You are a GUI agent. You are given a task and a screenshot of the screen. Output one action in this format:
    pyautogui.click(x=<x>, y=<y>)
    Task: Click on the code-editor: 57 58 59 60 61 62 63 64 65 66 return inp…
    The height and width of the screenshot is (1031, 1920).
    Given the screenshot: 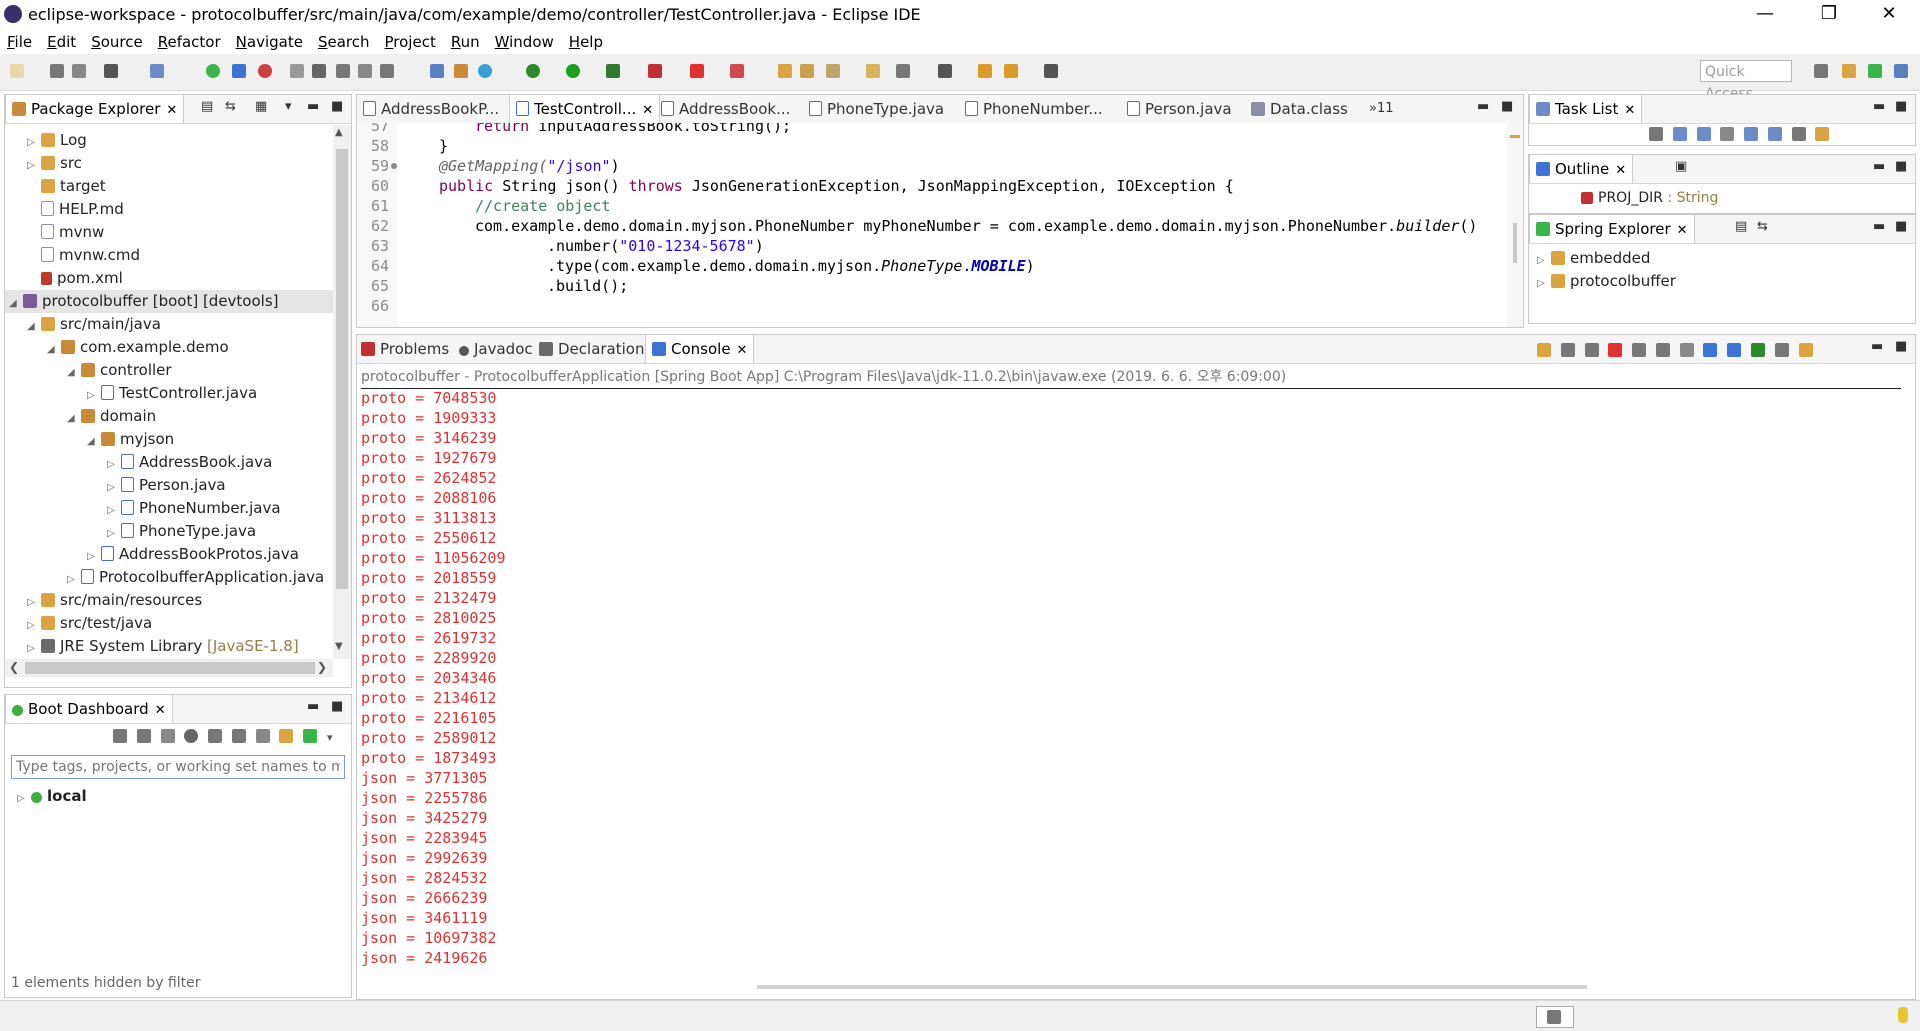 What is the action you would take?
    pyautogui.click(x=932, y=225)
    